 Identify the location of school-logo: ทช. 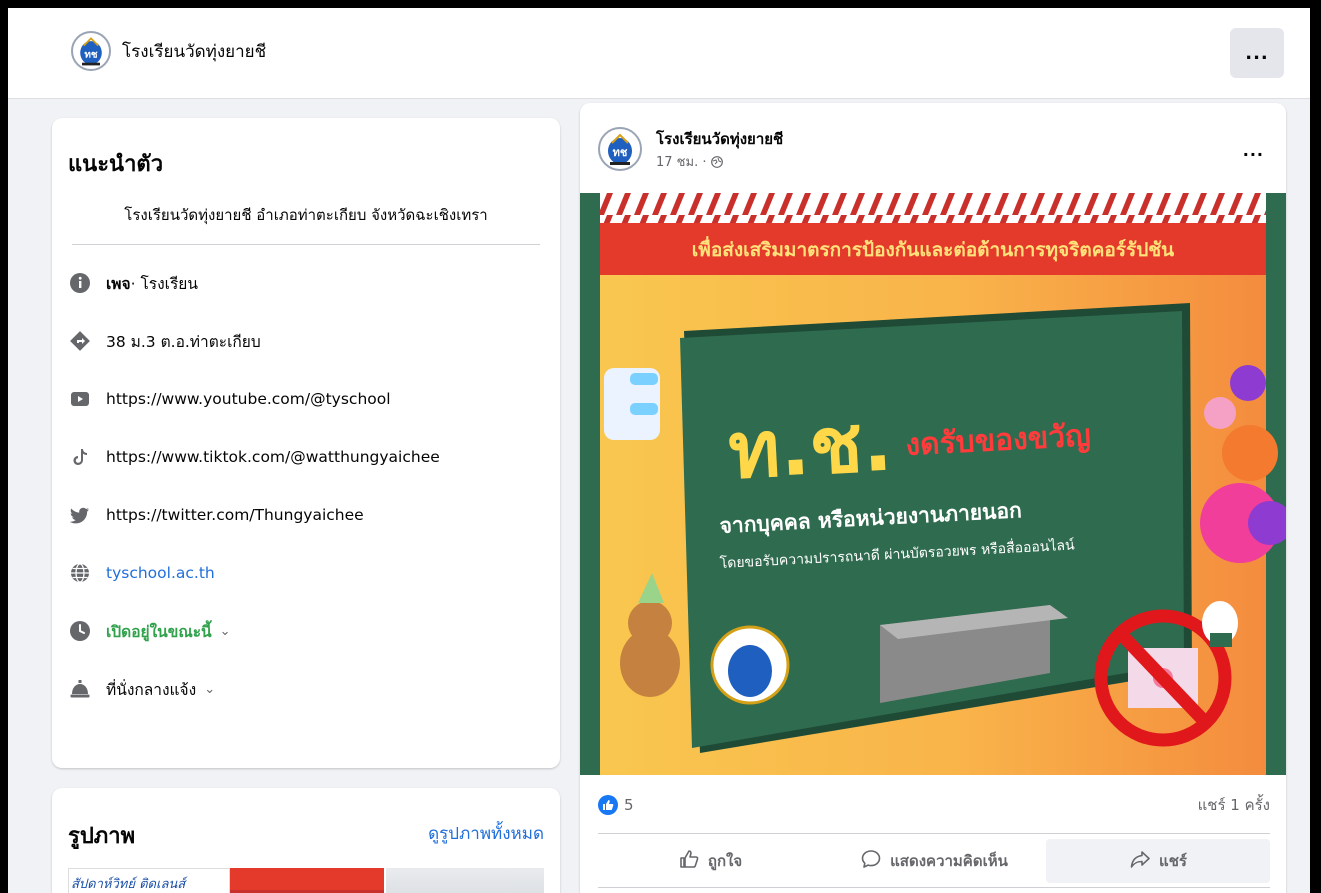
(91, 51).